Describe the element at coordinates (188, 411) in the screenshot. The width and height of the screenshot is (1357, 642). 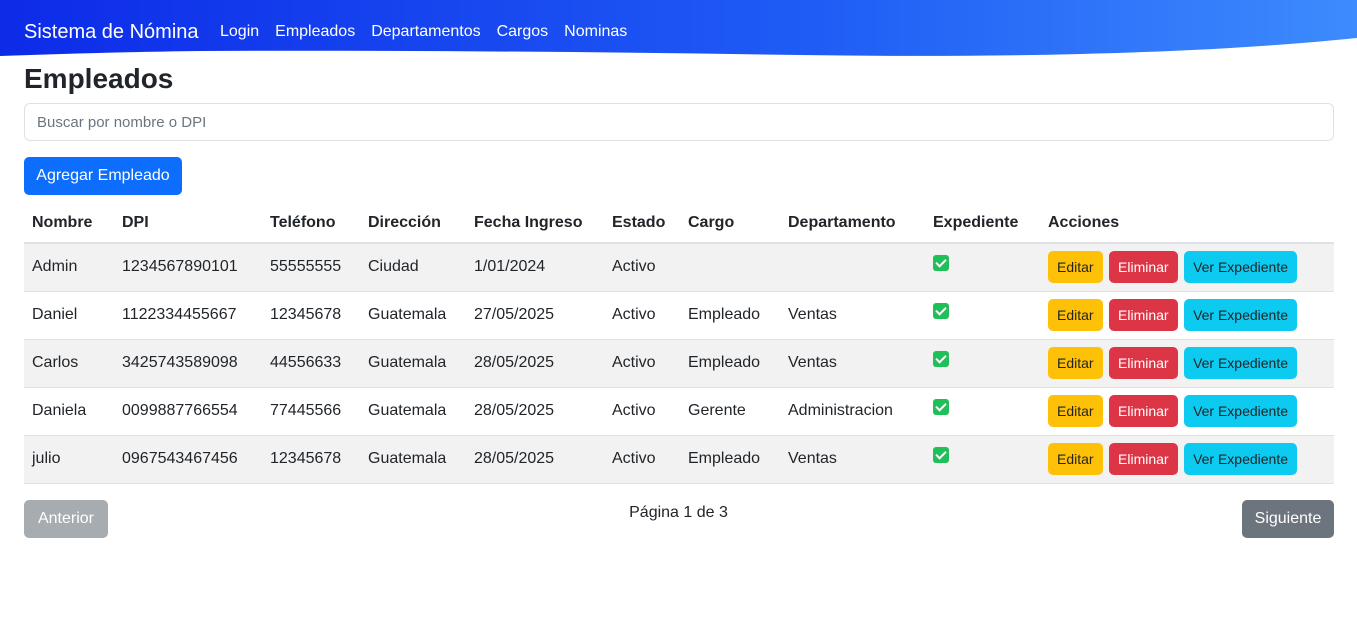
I see `cell-dpi: 0099887766554` at that location.